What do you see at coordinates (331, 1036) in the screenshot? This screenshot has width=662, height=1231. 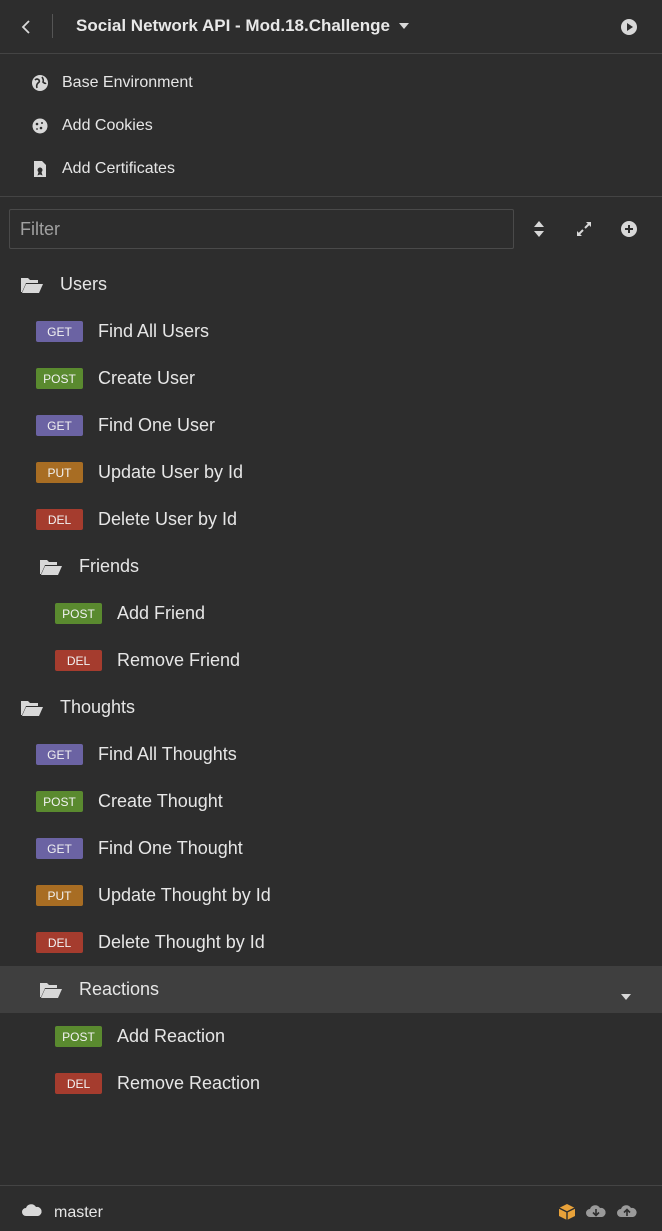 I see `request-item: POST Add Reaction` at bounding box center [331, 1036].